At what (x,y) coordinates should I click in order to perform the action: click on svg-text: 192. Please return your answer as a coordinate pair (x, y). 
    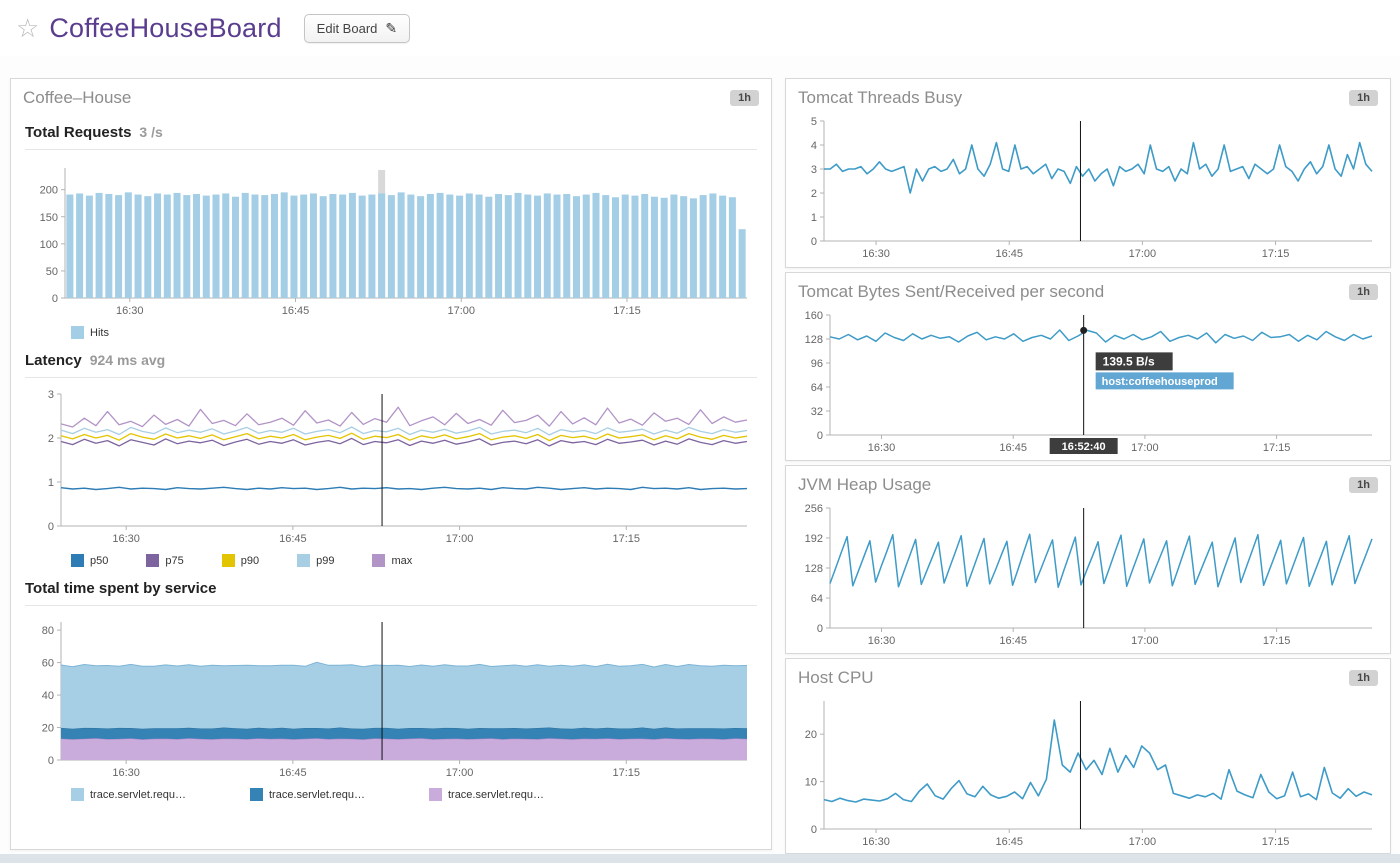
    Looking at the image, I should click on (814, 539).